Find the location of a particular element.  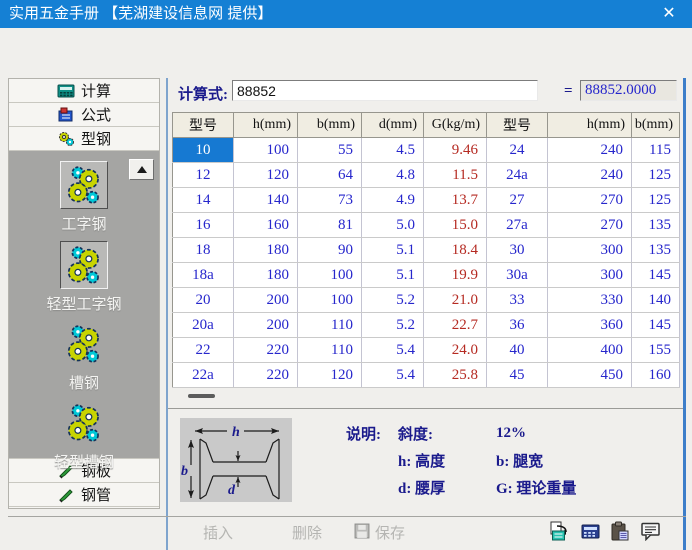

model-cell: 27 is located at coordinates (517, 200).